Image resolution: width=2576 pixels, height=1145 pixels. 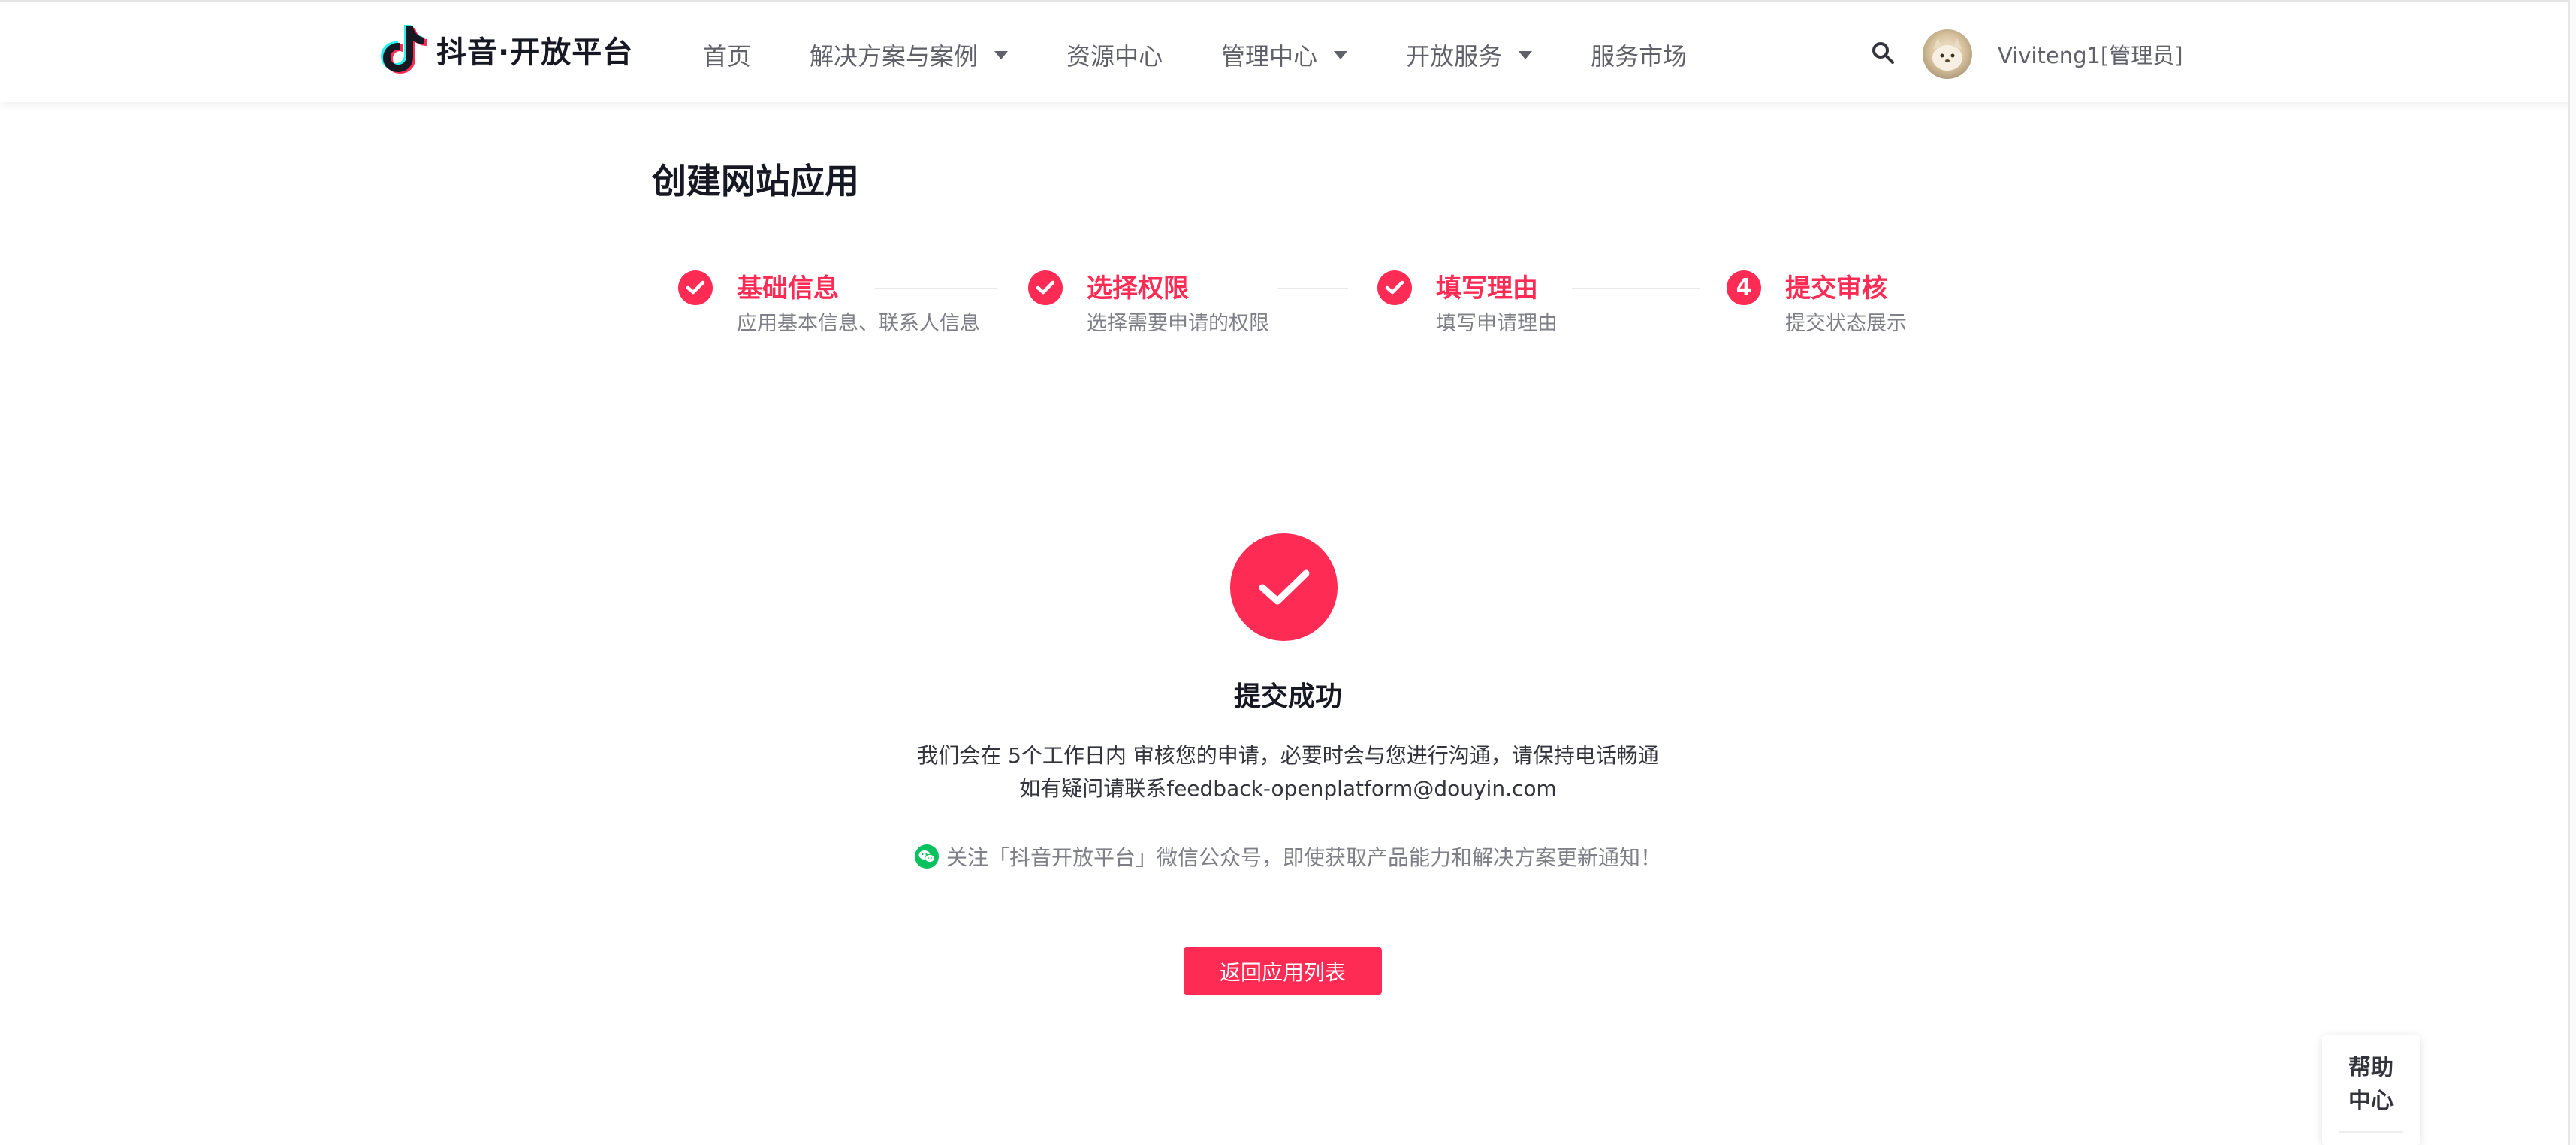 I want to click on step-desc: 提交状态展示, so click(x=1846, y=323).